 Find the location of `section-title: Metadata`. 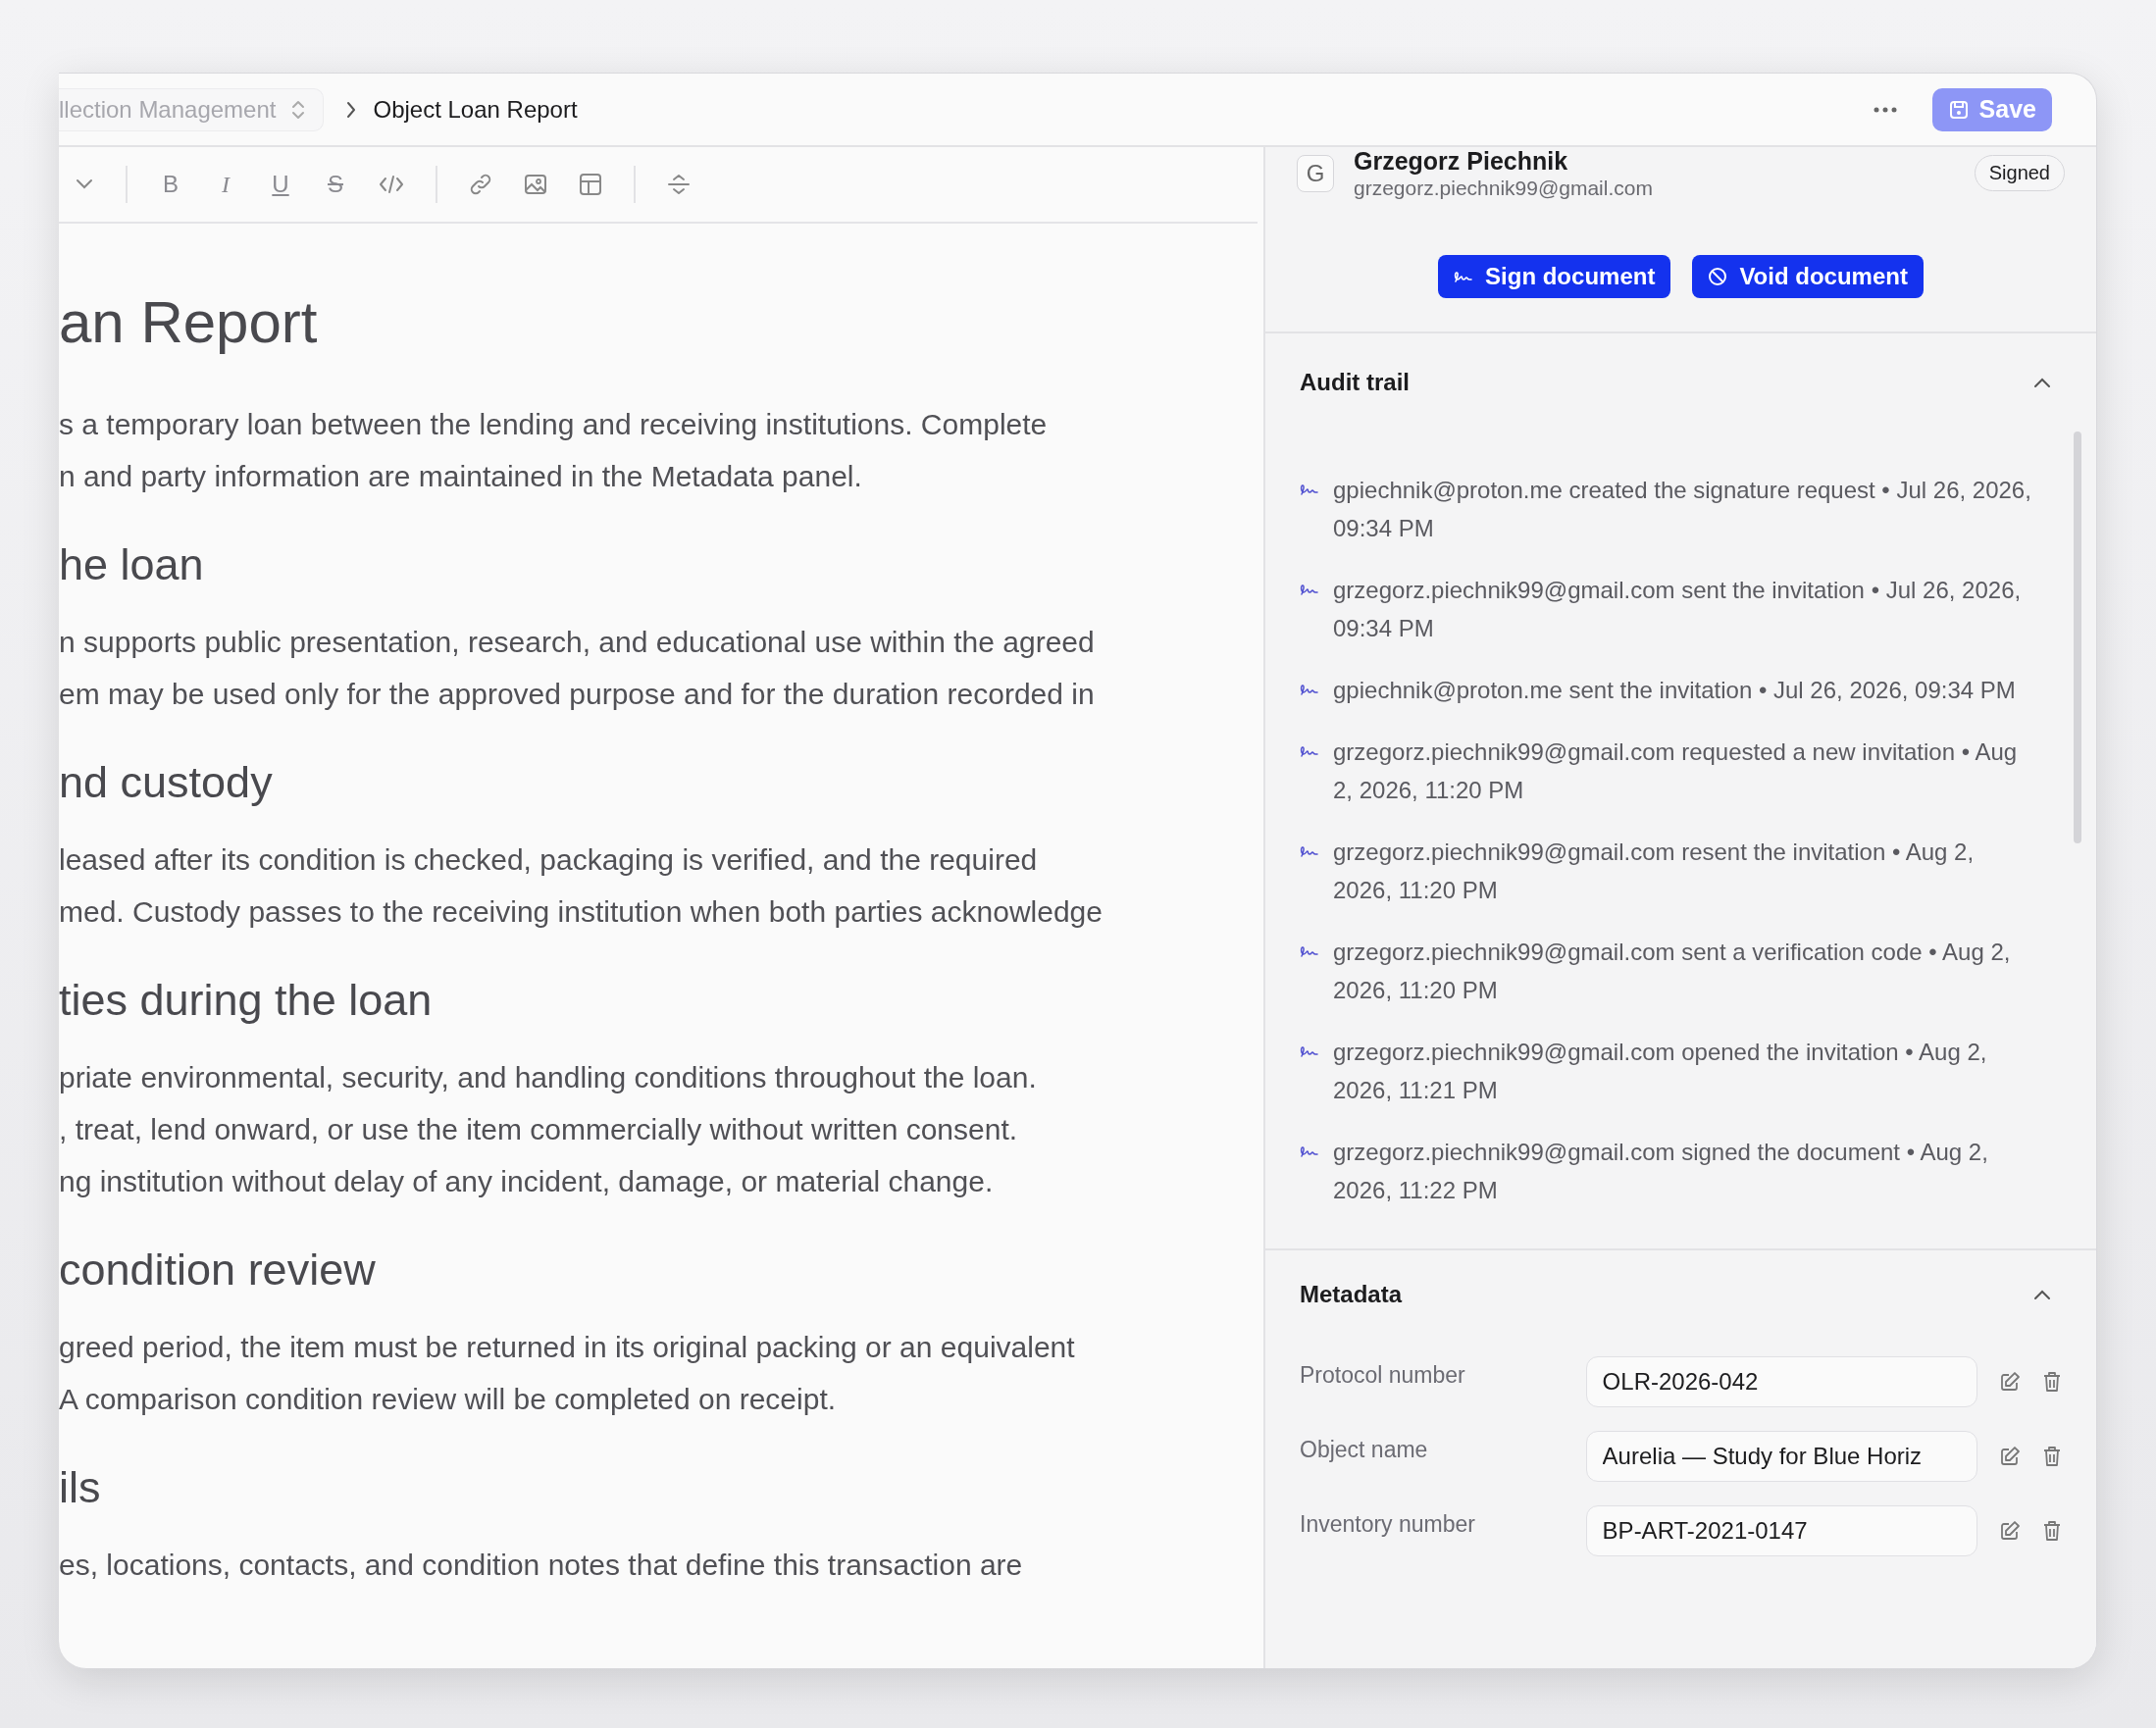

section-title: Metadata is located at coordinates (1351, 1294).